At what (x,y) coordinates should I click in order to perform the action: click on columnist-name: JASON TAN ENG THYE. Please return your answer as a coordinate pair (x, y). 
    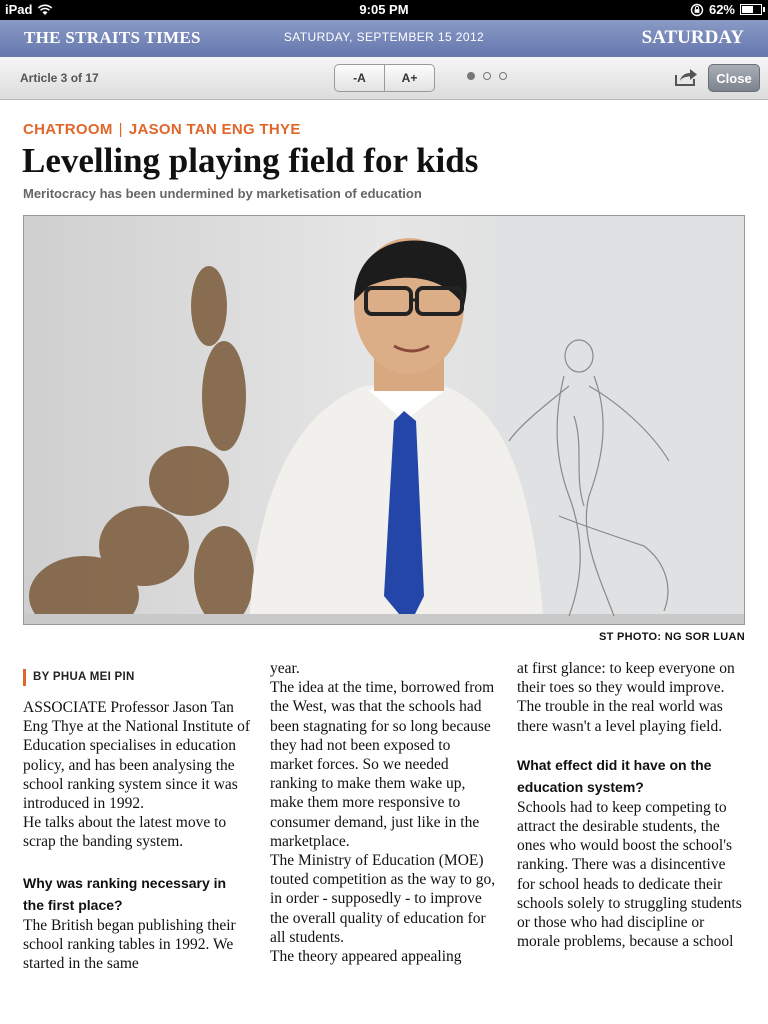
    Looking at the image, I should click on (214, 129).